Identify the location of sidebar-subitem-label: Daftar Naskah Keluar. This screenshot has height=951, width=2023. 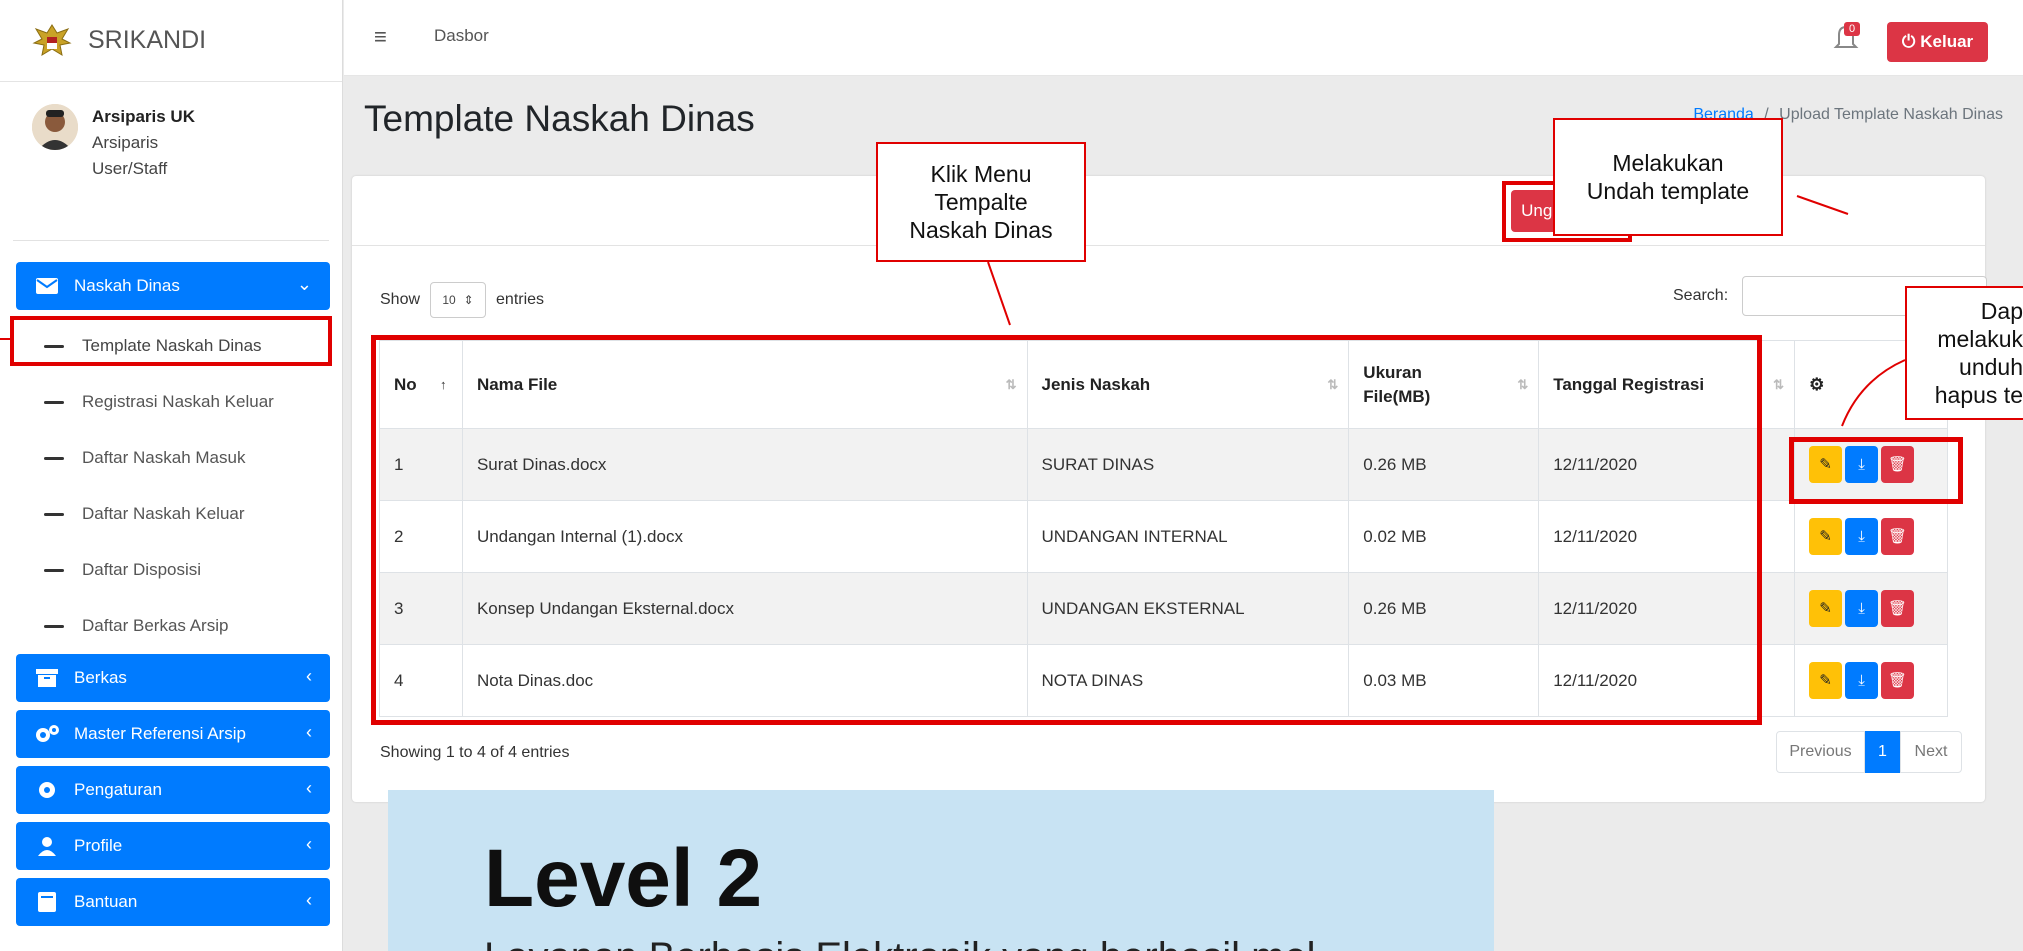
(163, 513).